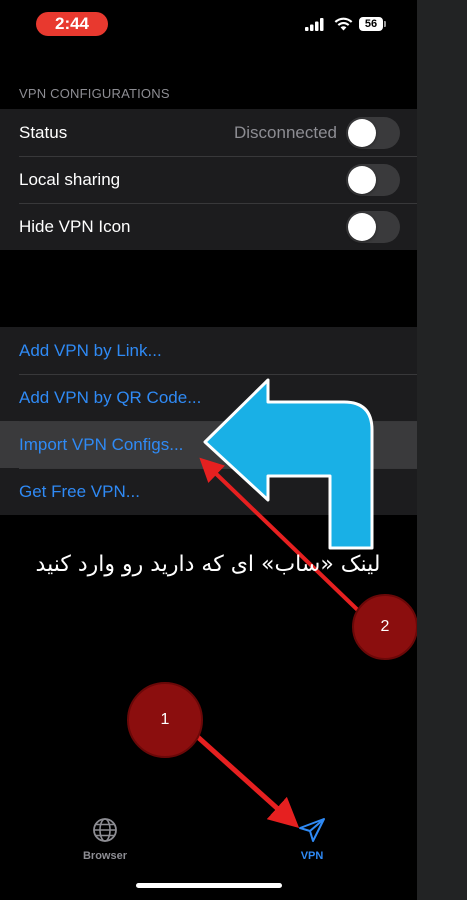 Image resolution: width=467 pixels, height=900 pixels. What do you see at coordinates (385, 24) in the screenshot?
I see `battery-cap` at bounding box center [385, 24].